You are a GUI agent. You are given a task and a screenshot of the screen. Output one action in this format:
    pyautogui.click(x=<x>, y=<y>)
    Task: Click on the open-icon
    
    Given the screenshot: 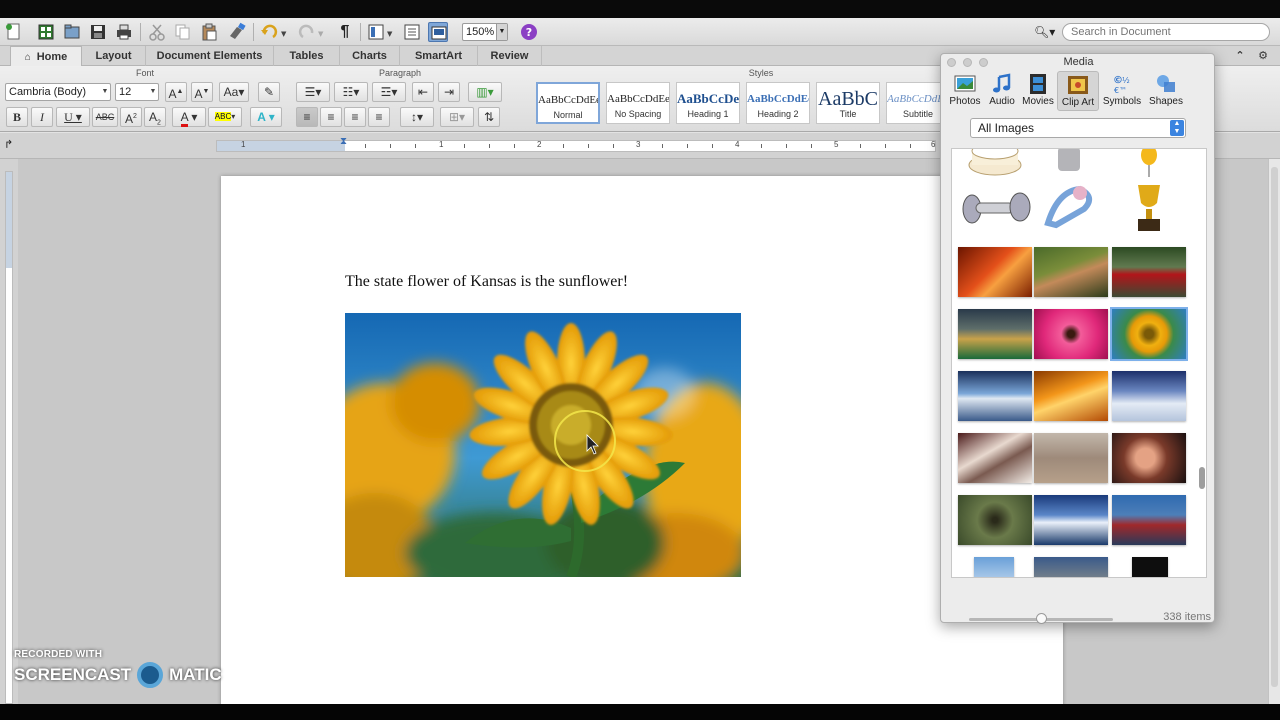 What is the action you would take?
    pyautogui.click(x=72, y=32)
    